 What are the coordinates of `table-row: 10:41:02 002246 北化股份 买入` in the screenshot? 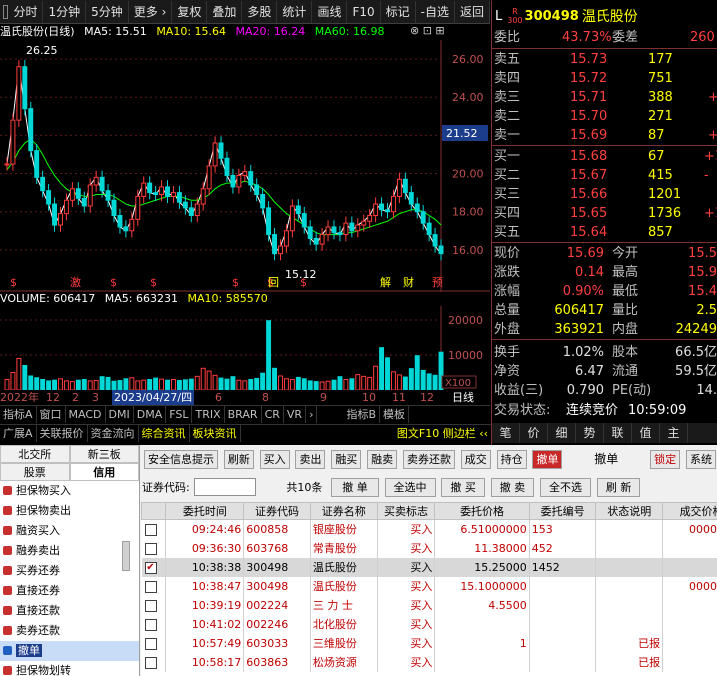 It's located at (429, 624).